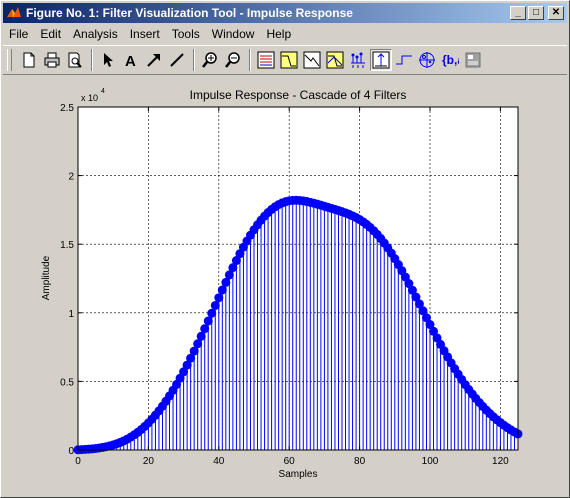 The width and height of the screenshot is (570, 498). I want to click on x-tick-label: 60, so click(290, 461).